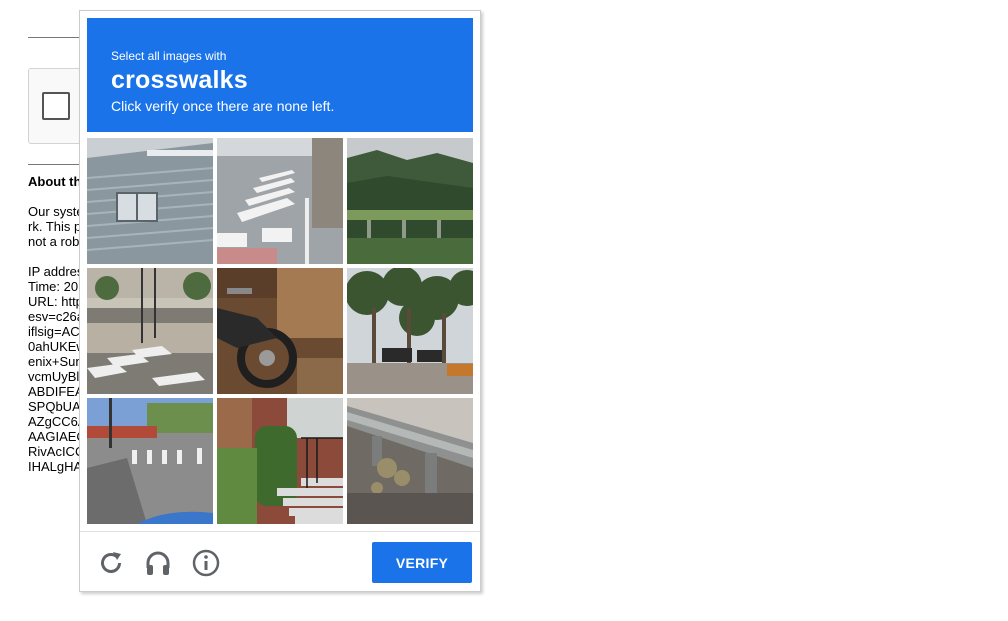  I want to click on tile-intersection-crosswalk, so click(150, 461).